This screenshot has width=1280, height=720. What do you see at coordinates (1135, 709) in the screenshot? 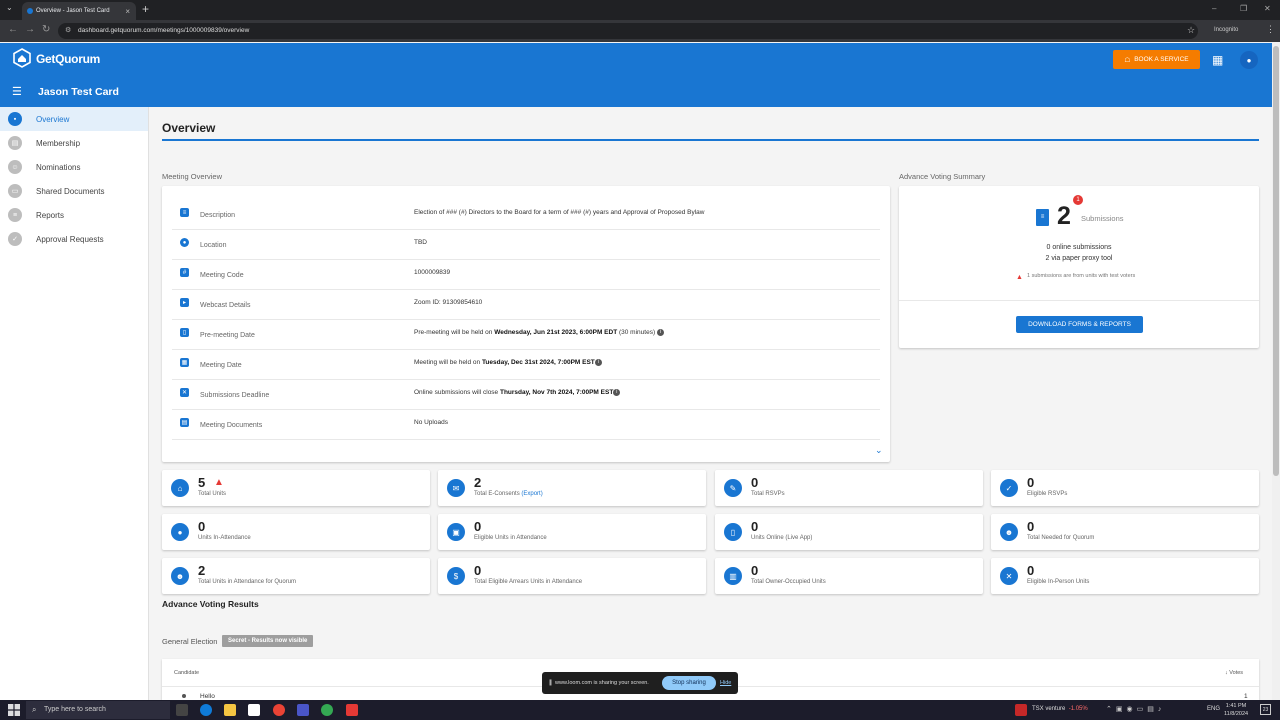
I see `system-tray-icons: ⌃▣◉▭▤♪` at bounding box center [1135, 709].